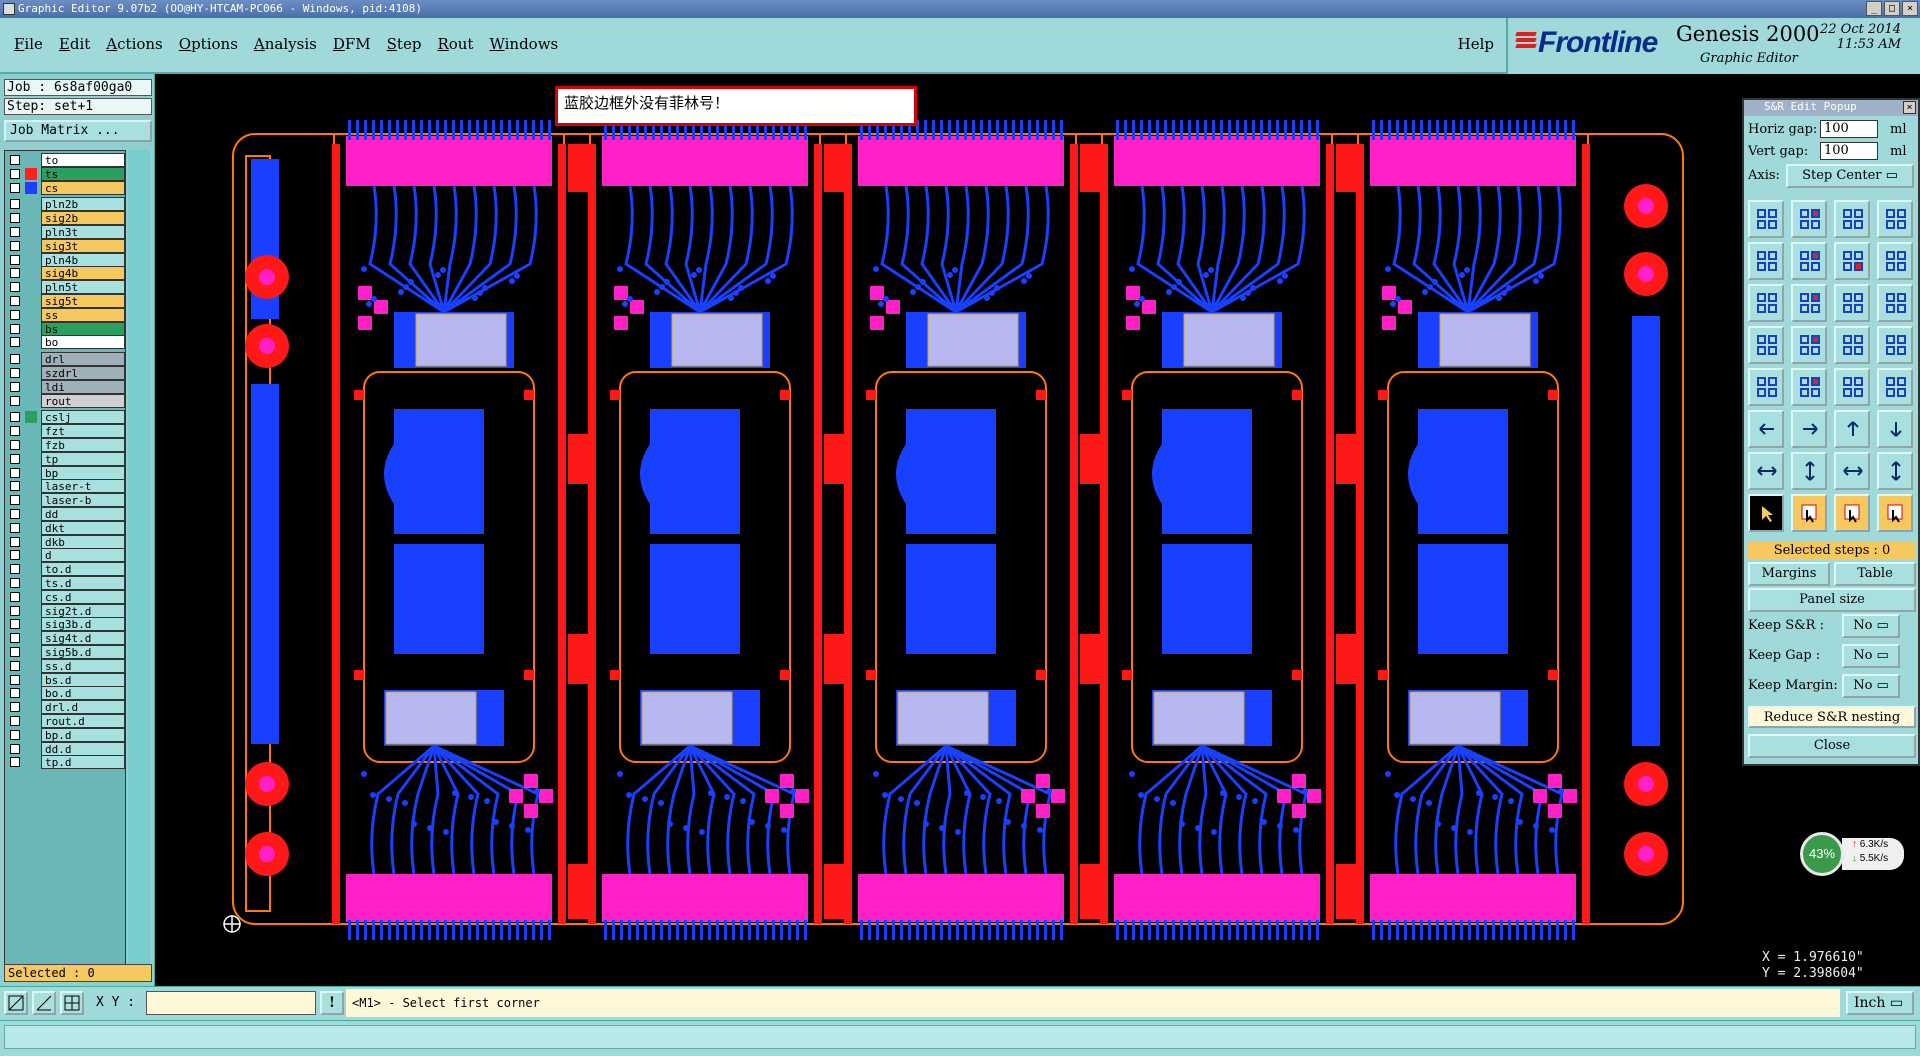 The height and width of the screenshot is (1056, 1920). I want to click on expand-v-button, so click(1809, 471).